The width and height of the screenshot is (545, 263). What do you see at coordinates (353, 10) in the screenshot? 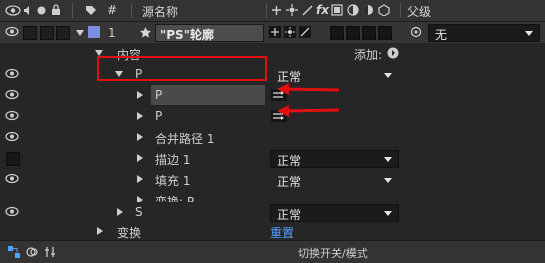
I see `motion-blur-icon` at bounding box center [353, 10].